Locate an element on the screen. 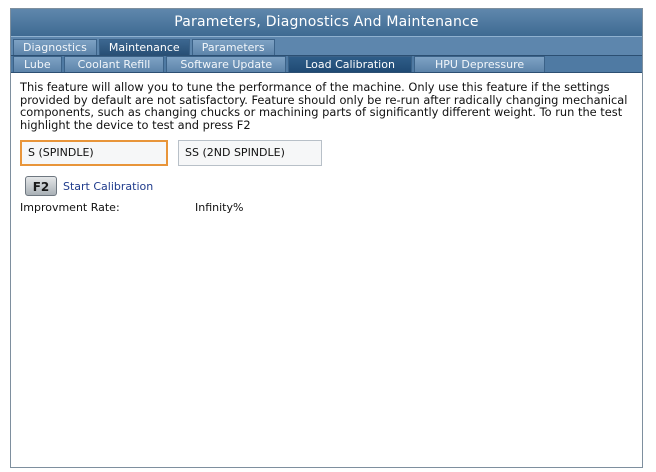  improvement-rate-value: Infinity% is located at coordinates (219, 208).